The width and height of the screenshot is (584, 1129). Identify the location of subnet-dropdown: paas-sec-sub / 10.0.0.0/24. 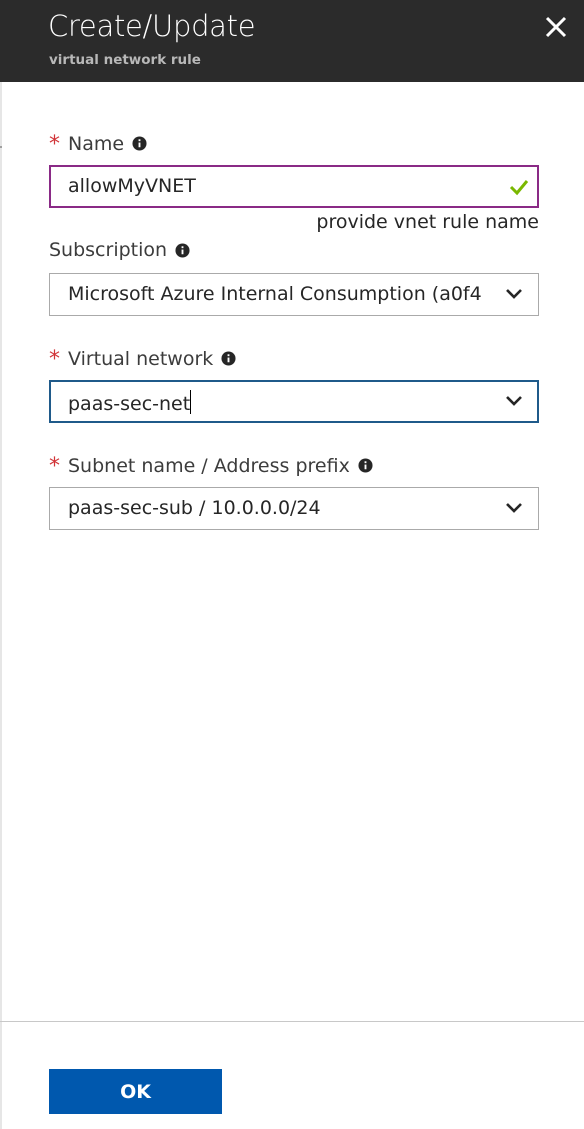
(294, 508).